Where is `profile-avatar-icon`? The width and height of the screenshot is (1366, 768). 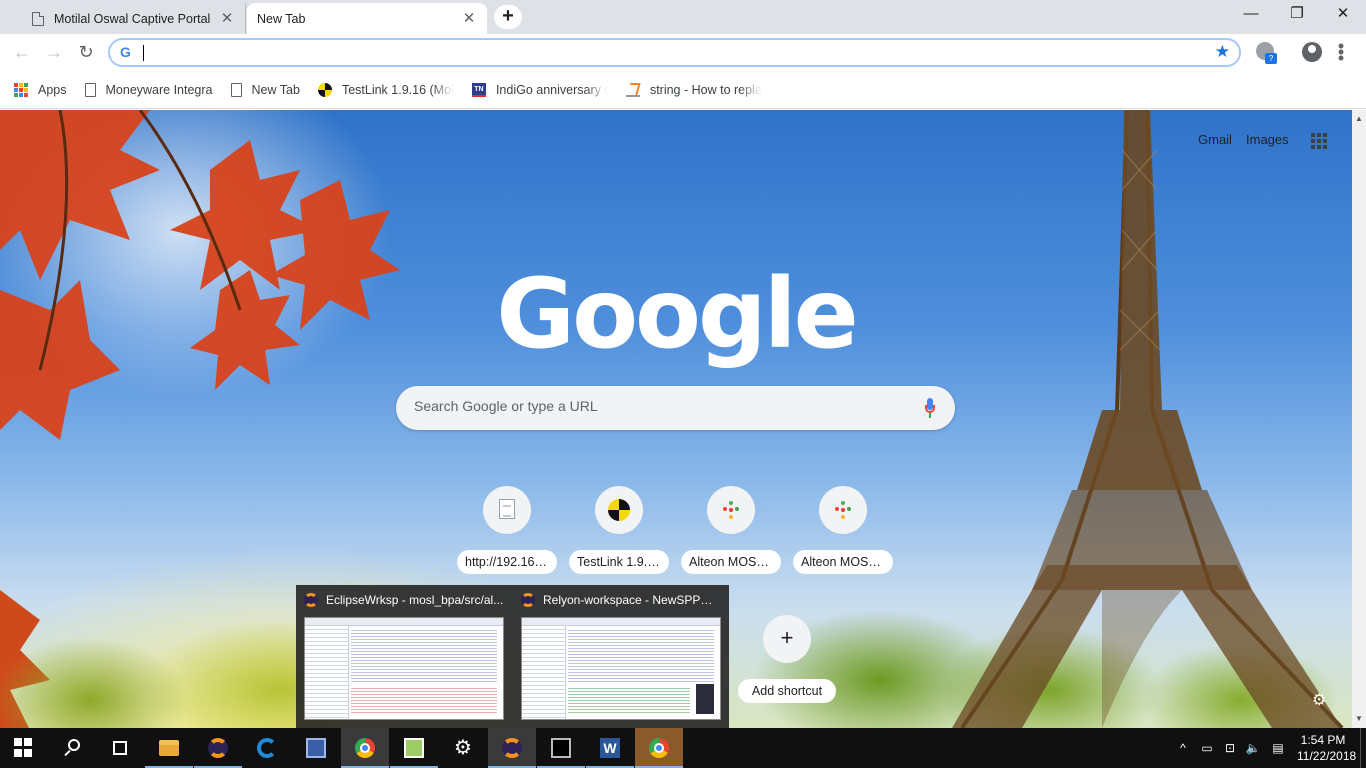 profile-avatar-icon is located at coordinates (1312, 52).